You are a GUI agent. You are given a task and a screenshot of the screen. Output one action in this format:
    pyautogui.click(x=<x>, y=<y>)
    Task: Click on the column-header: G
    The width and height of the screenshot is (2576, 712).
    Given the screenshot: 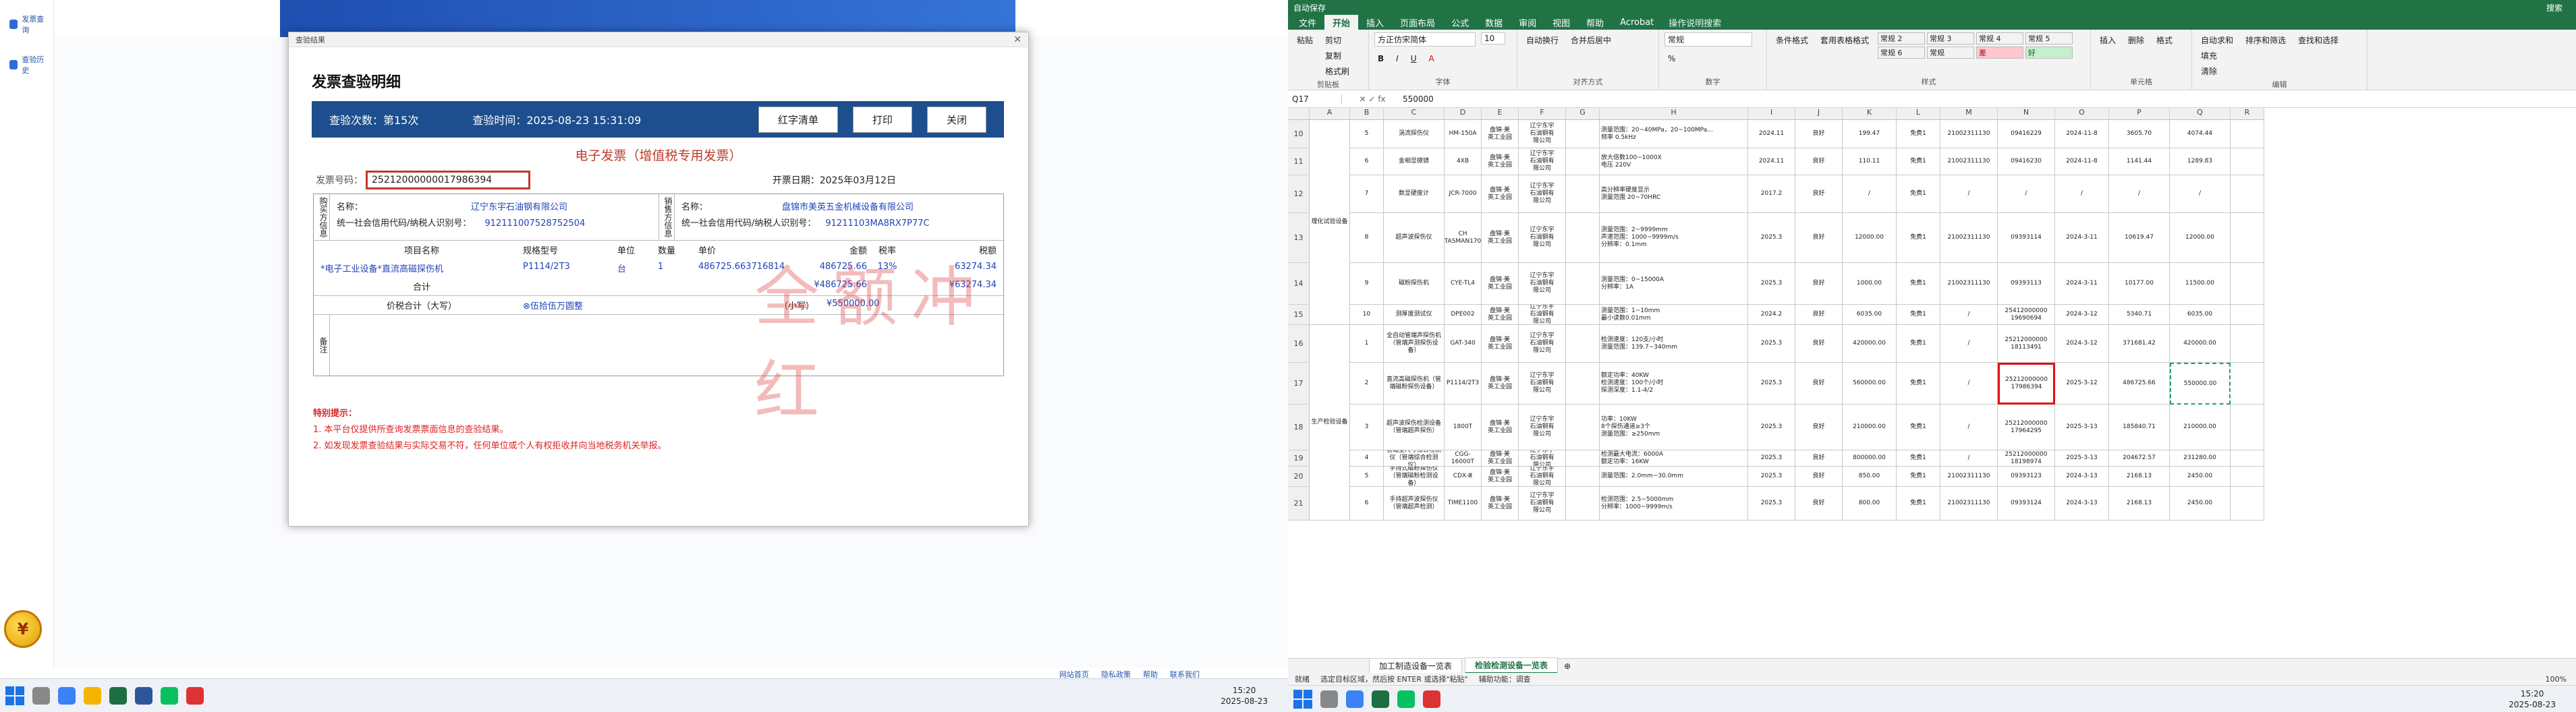 What is the action you would take?
    pyautogui.click(x=1583, y=114)
    